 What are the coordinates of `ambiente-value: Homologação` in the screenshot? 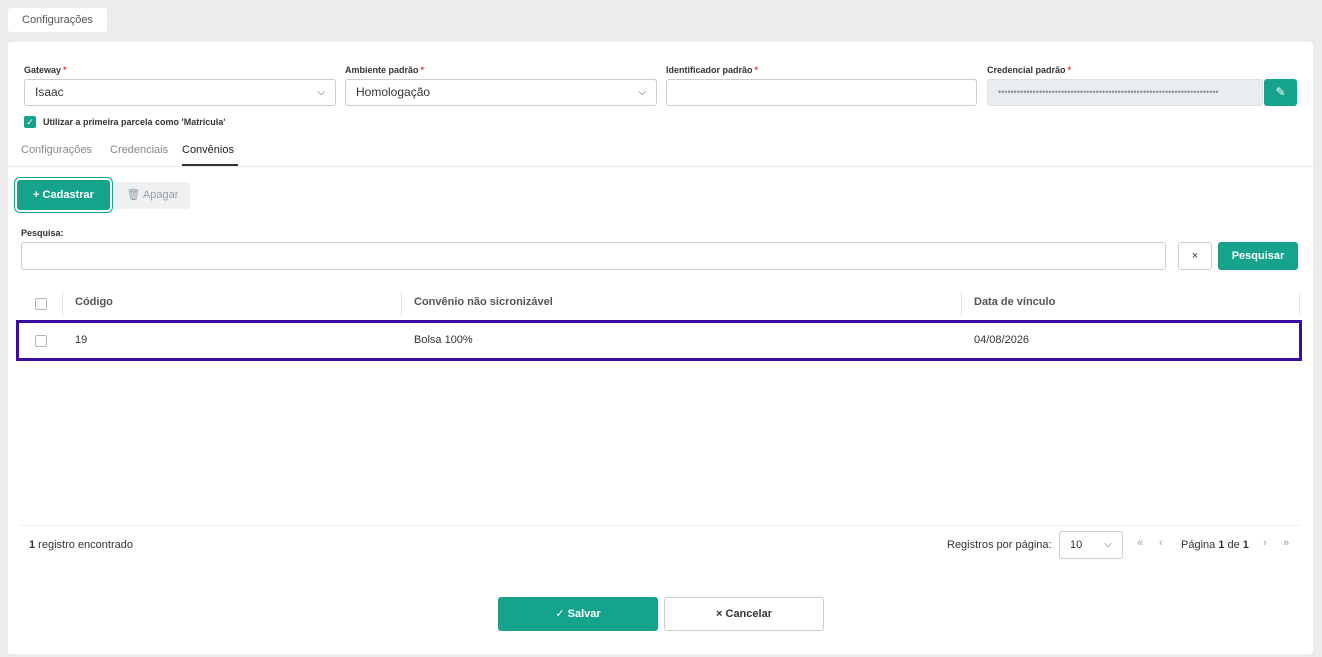 It's located at (393, 92).